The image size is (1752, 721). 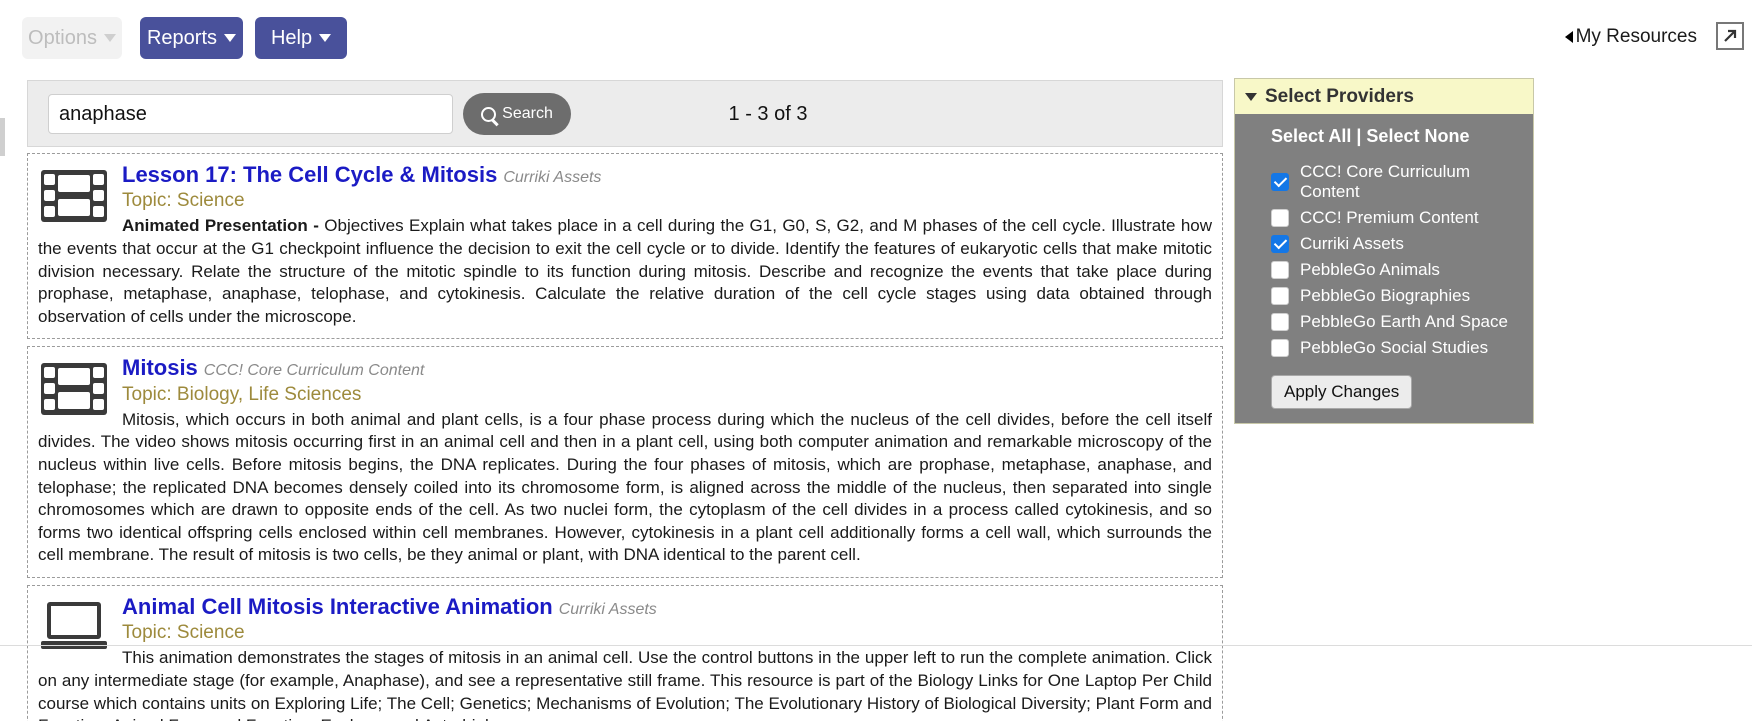 I want to click on result-topic: Topic: Biology, Life Sciences, so click(x=242, y=394).